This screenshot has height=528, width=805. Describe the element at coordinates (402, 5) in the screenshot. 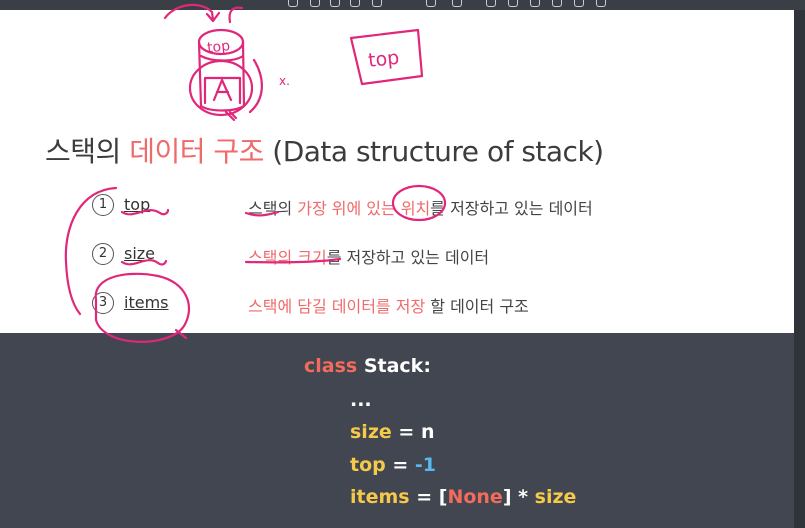

I see `viewer-toolbar` at that location.